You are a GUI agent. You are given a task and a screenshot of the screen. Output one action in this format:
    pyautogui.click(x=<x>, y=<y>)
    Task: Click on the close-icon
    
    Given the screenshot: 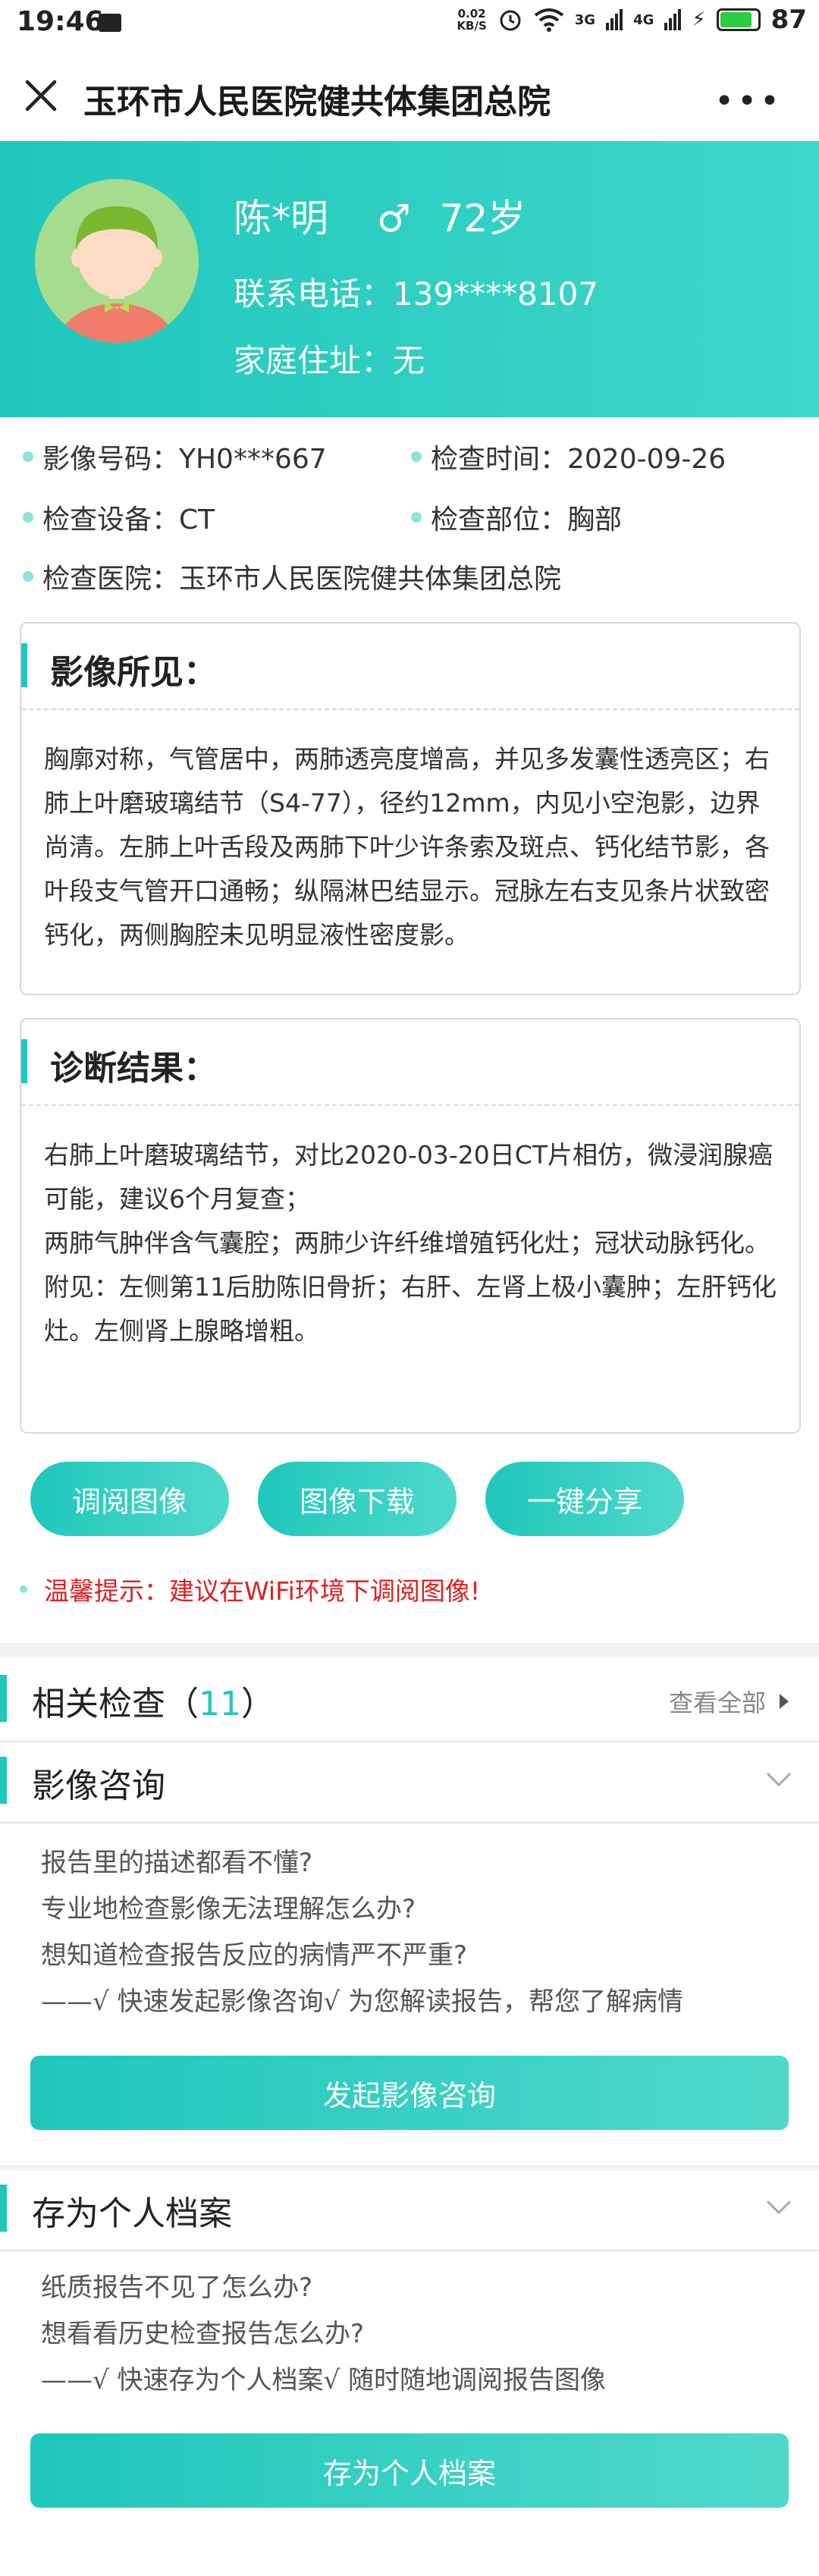 What is the action you would take?
    pyautogui.click(x=41, y=95)
    